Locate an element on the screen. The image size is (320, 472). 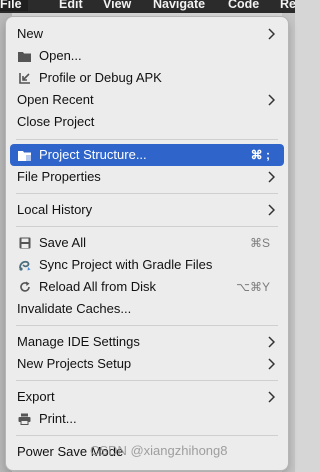
menu-item-profile-debug-apk: Profile or Debug APK is located at coordinates (147, 78).